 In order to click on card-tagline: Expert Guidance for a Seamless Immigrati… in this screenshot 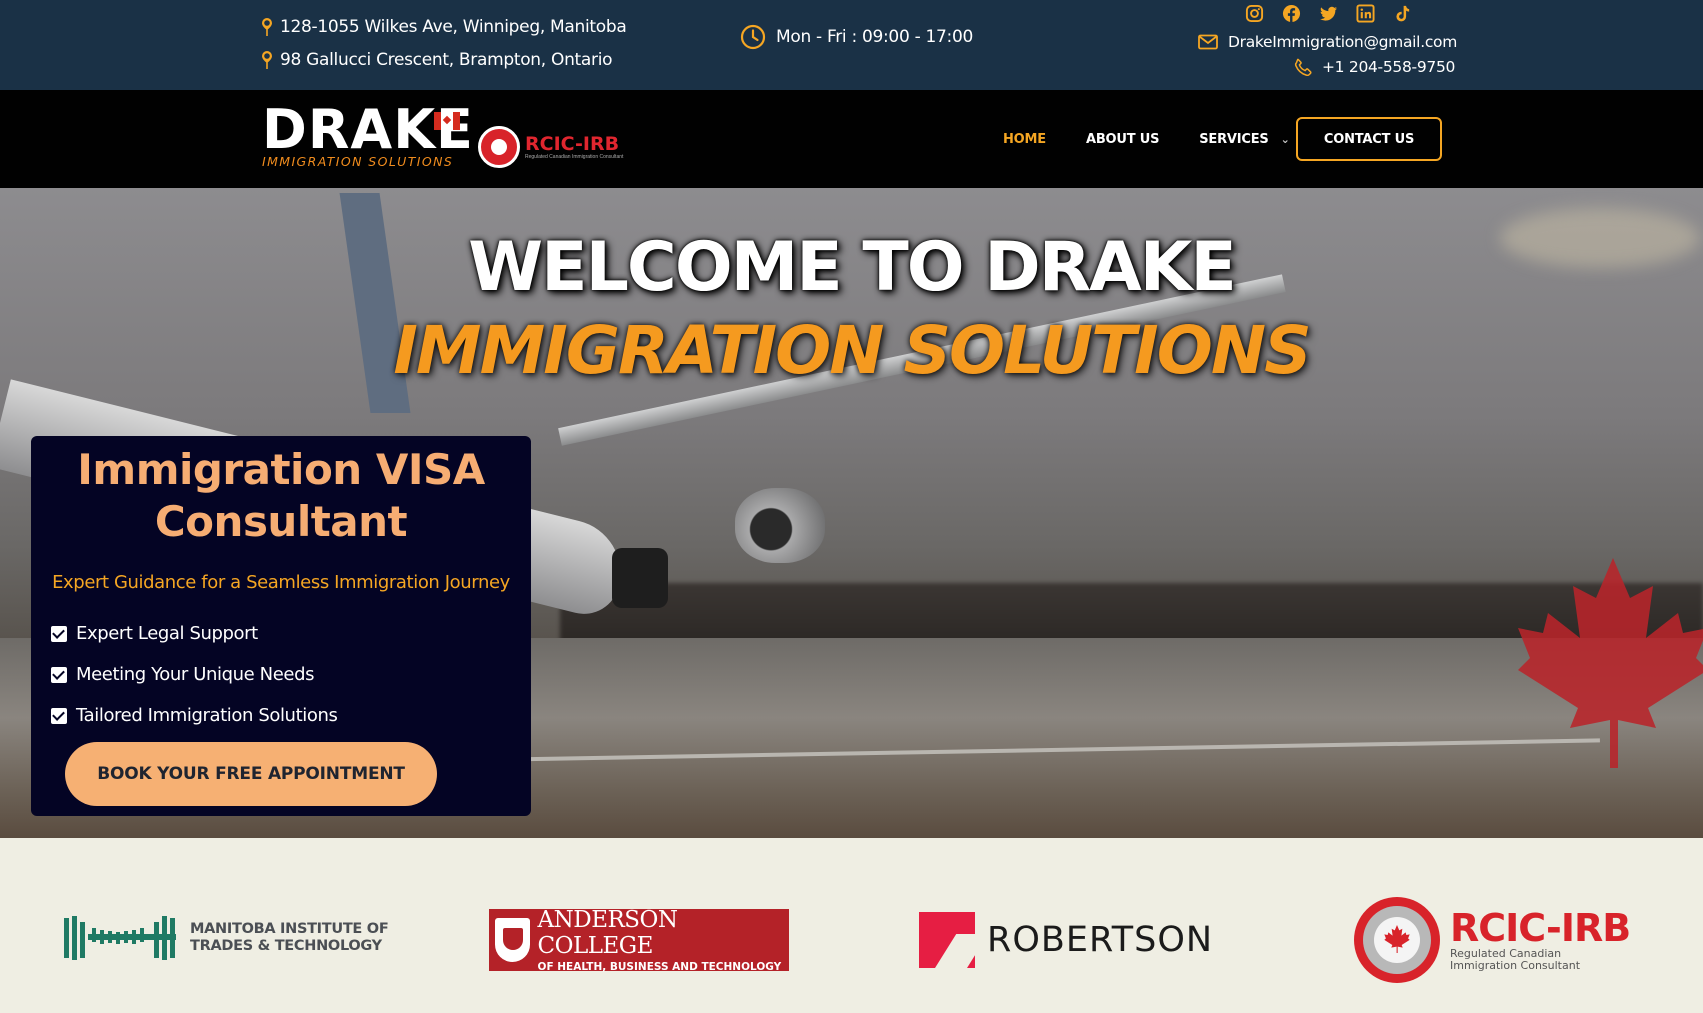, I will do `click(281, 582)`.